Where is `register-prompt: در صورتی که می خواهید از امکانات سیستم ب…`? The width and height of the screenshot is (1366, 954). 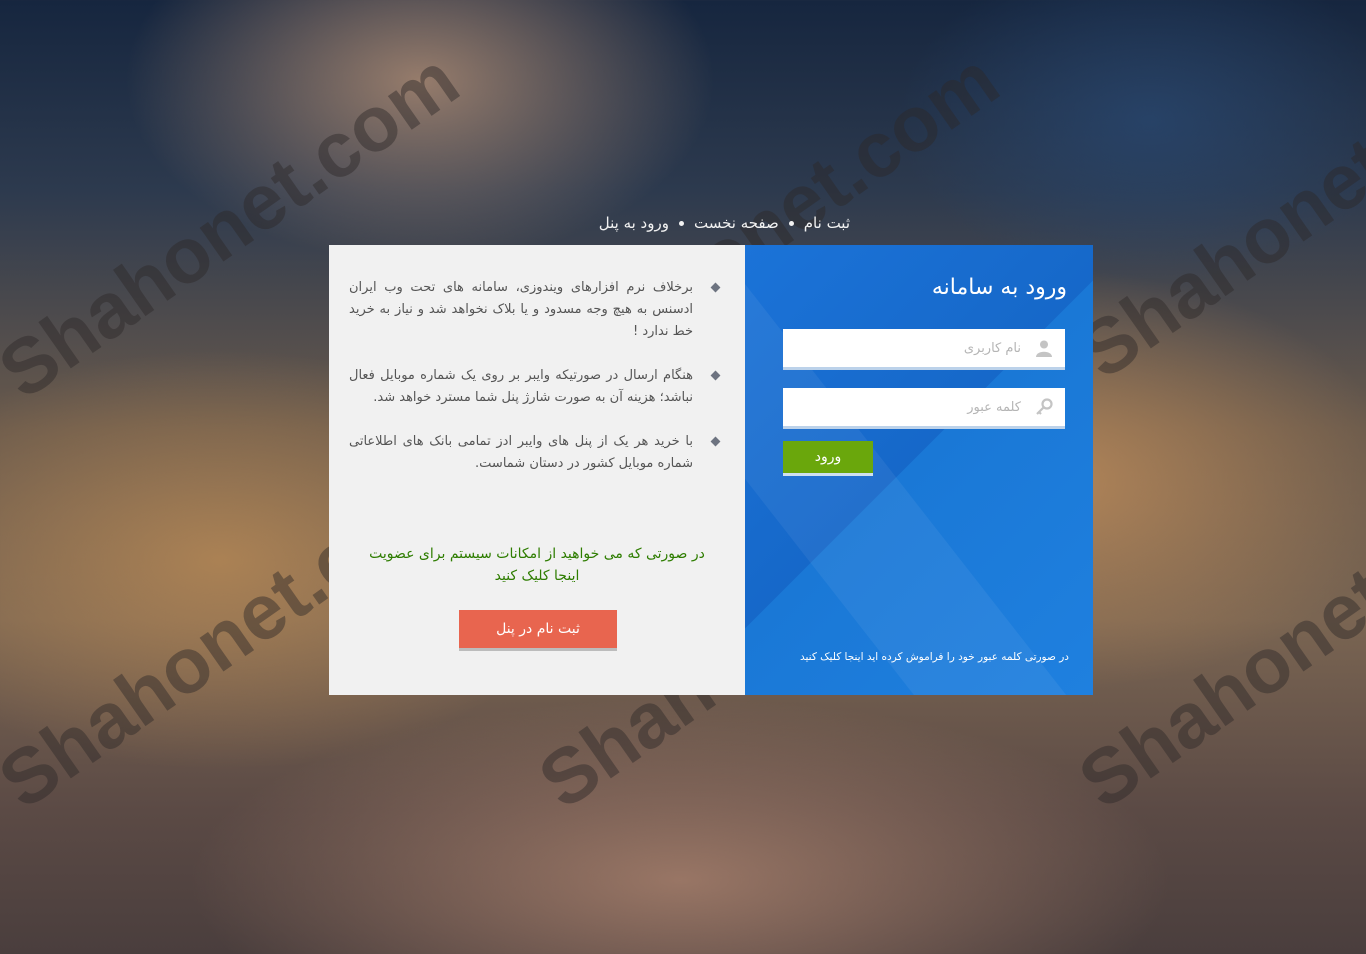
register-prompt: در صورتی که می خواهید از امکانات سیستم ب… is located at coordinates (537, 565).